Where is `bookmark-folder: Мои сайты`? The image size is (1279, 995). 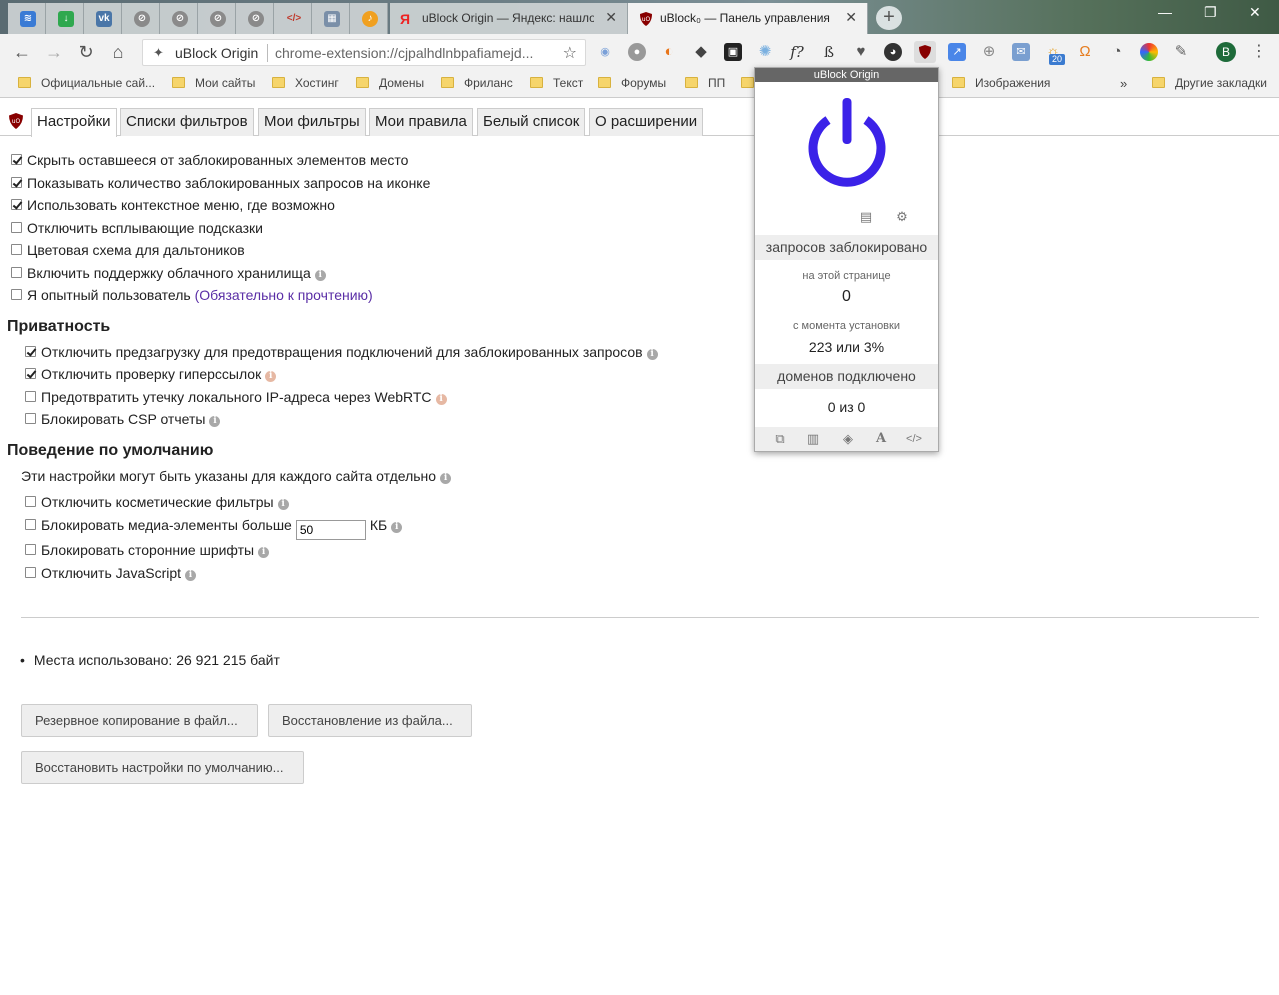
bookmark-folder: Мои сайты is located at coordinates (213, 83).